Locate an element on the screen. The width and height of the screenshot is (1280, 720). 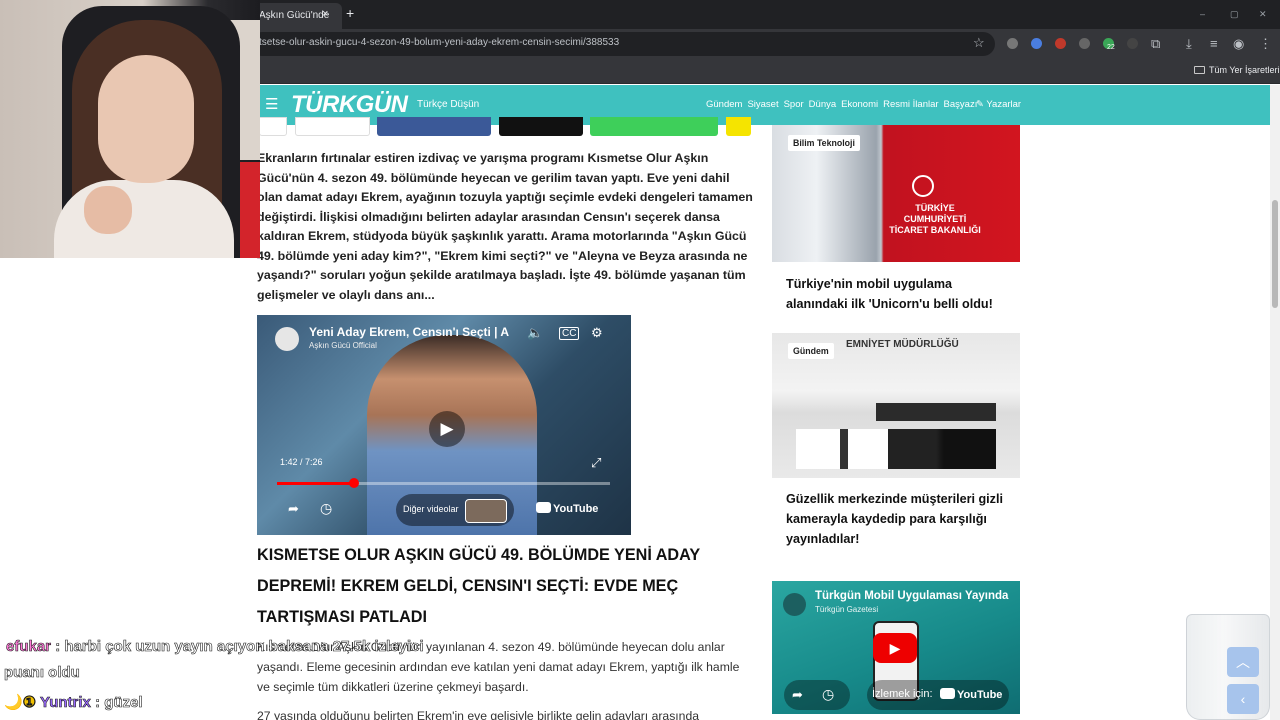
category-badge: Gündem is located at coordinates (811, 351).